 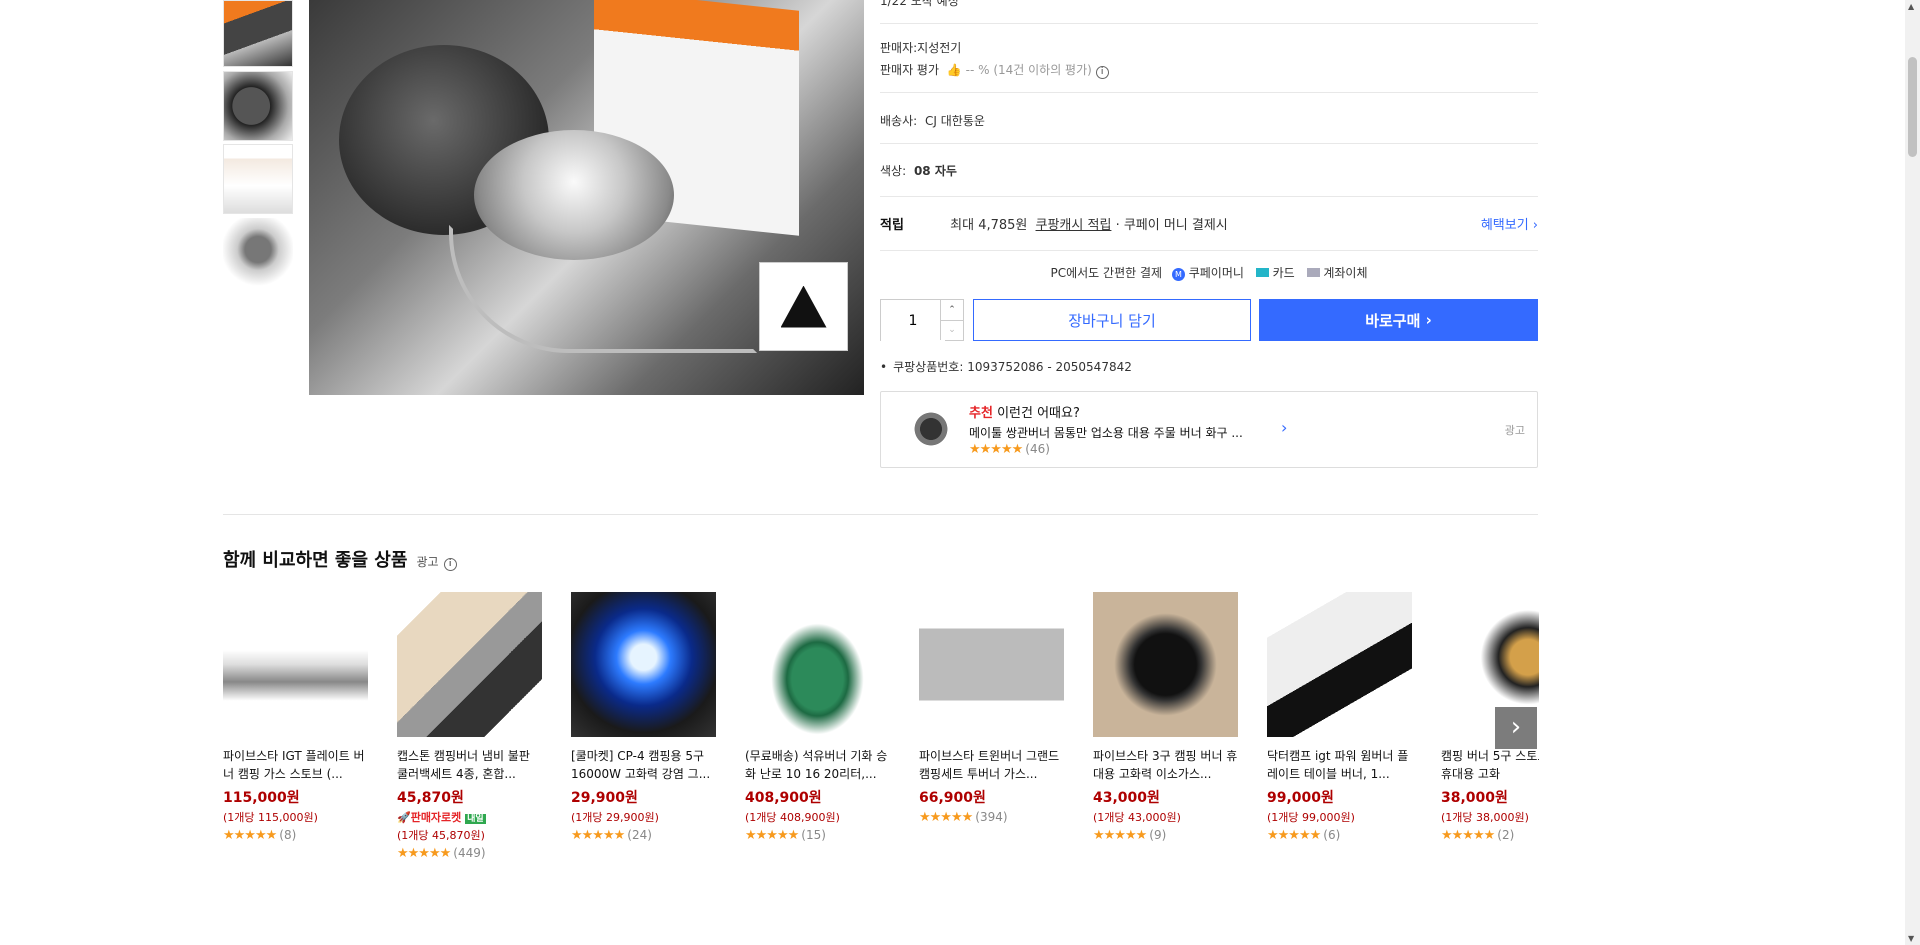 What do you see at coordinates (1911, 938) in the screenshot?
I see `scroll-down-arrow-icon: ▼` at bounding box center [1911, 938].